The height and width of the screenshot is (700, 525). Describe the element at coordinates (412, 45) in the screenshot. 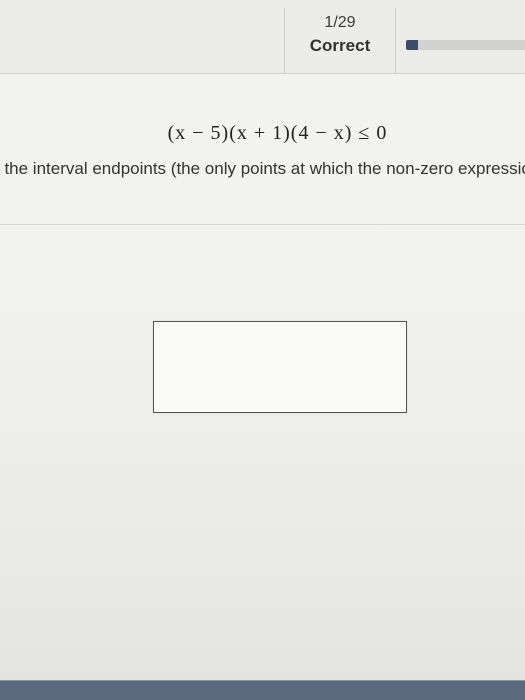

I see `progress-bar-fill` at that location.